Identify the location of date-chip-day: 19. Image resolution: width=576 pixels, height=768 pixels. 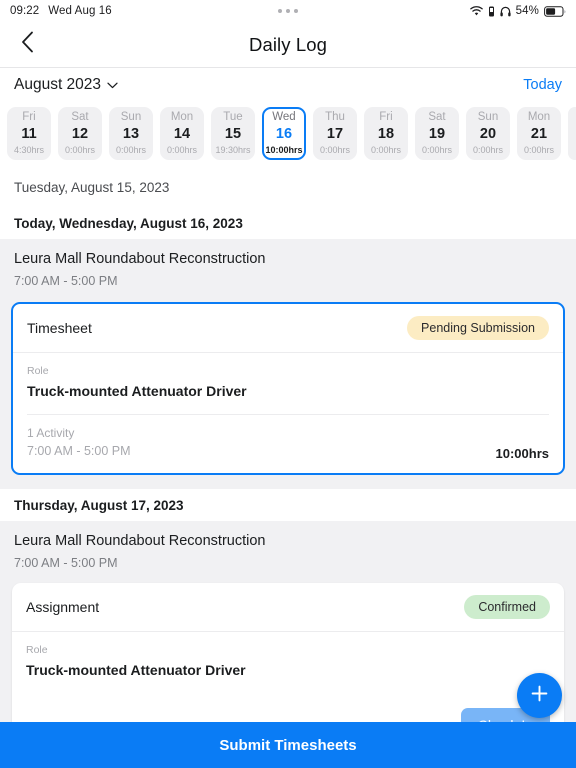
(437, 134).